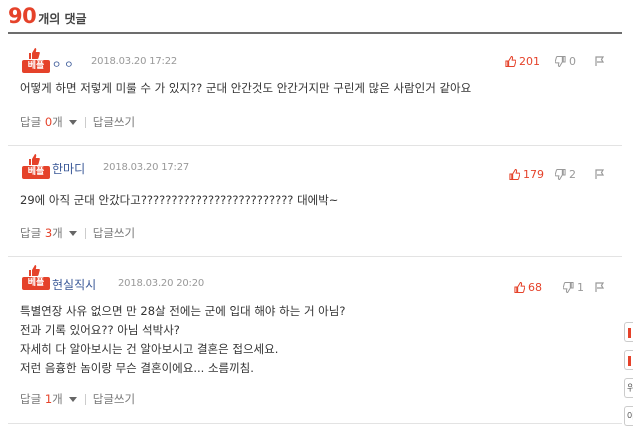 Image resolution: width=633 pixels, height=429 pixels. I want to click on side-button-label: 아, so click(630, 417).